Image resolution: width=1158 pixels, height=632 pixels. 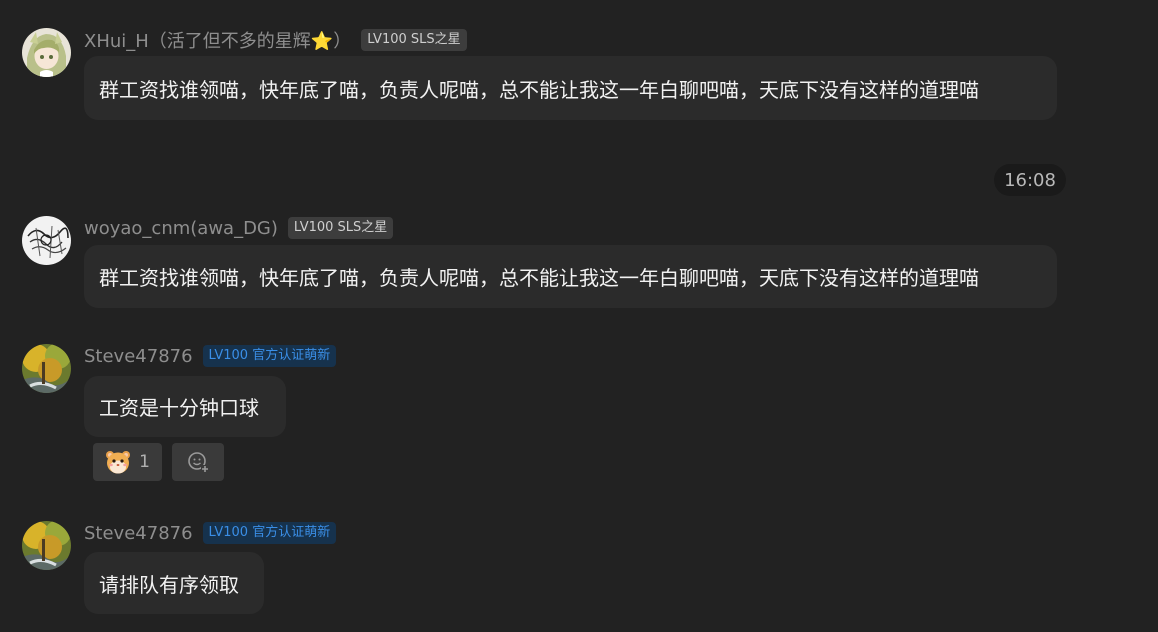 I want to click on message-bubble: 请排队有序领取, so click(x=174, y=583).